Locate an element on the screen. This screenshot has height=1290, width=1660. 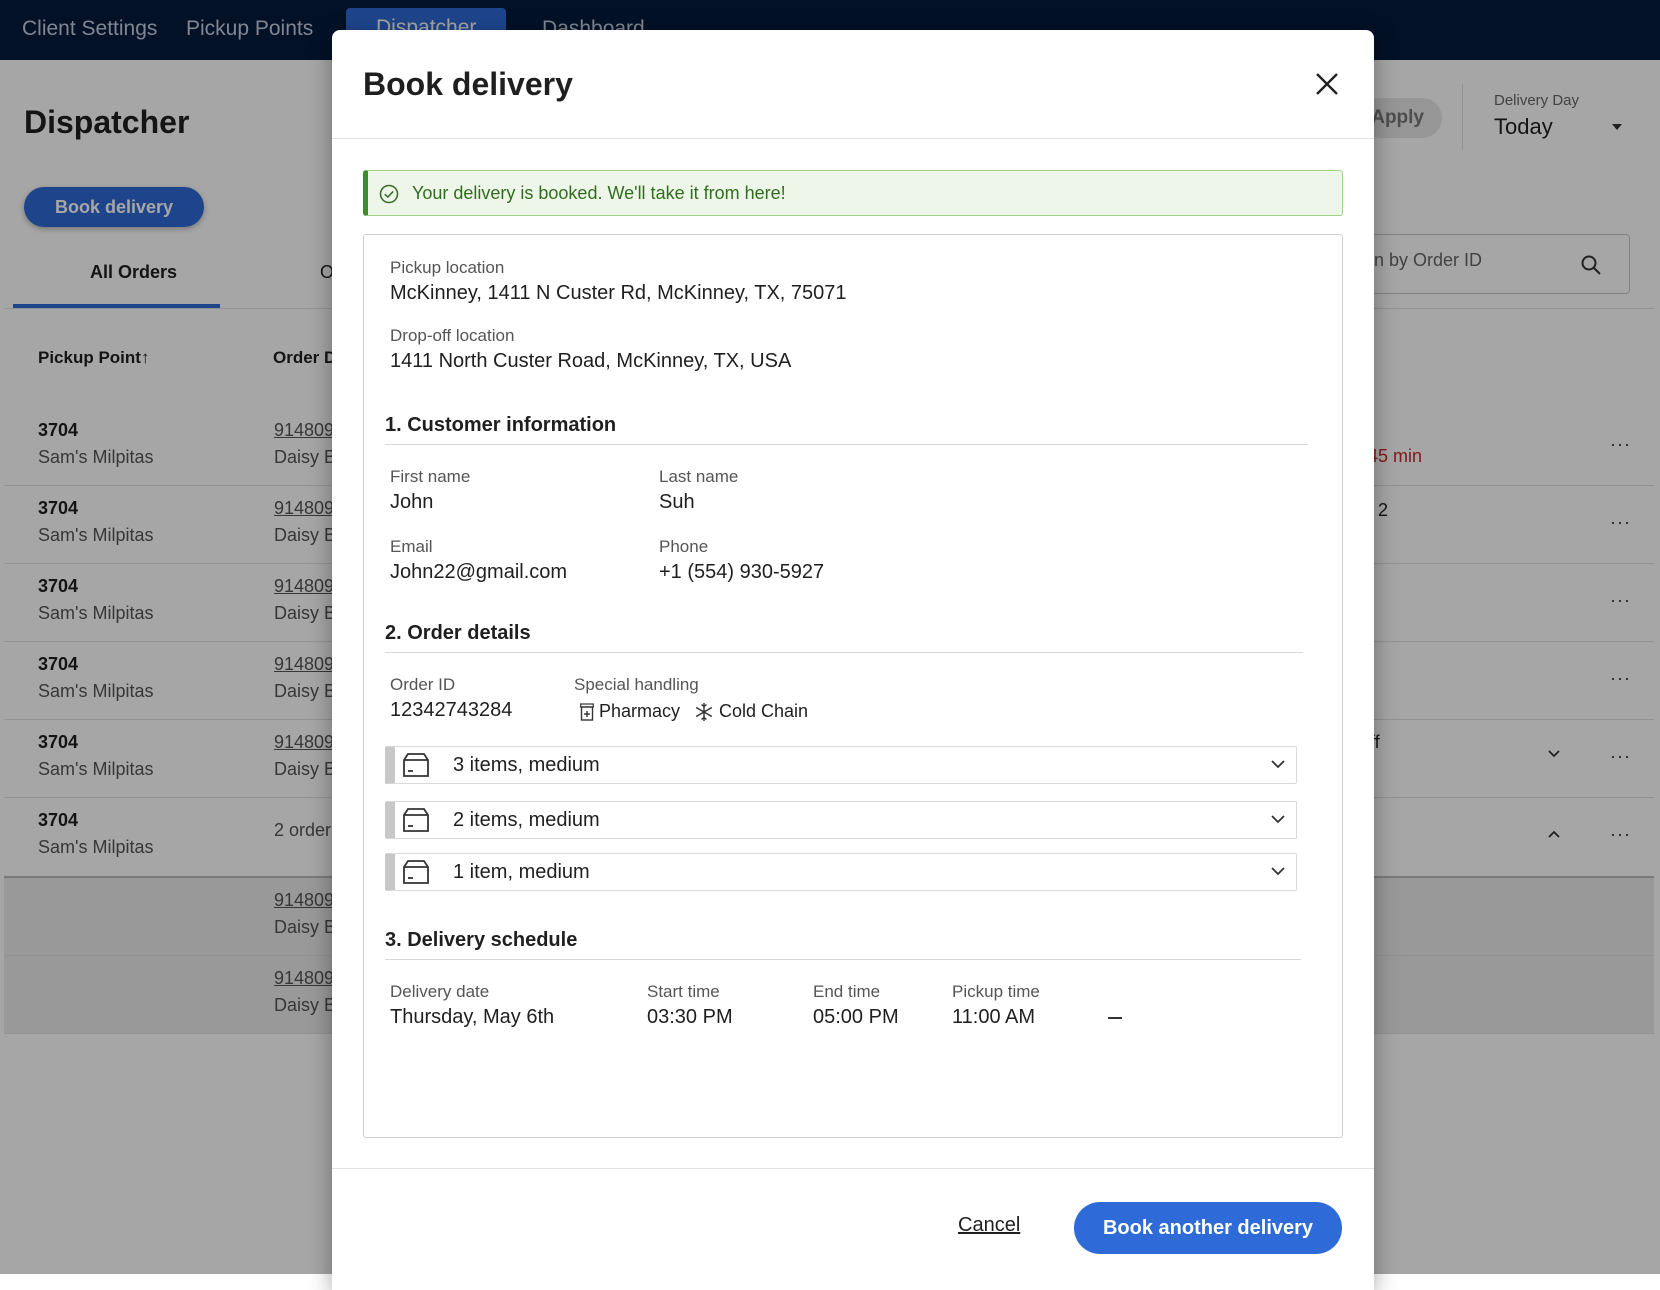
package-accordion: 3 items, medium is located at coordinates (841, 765).